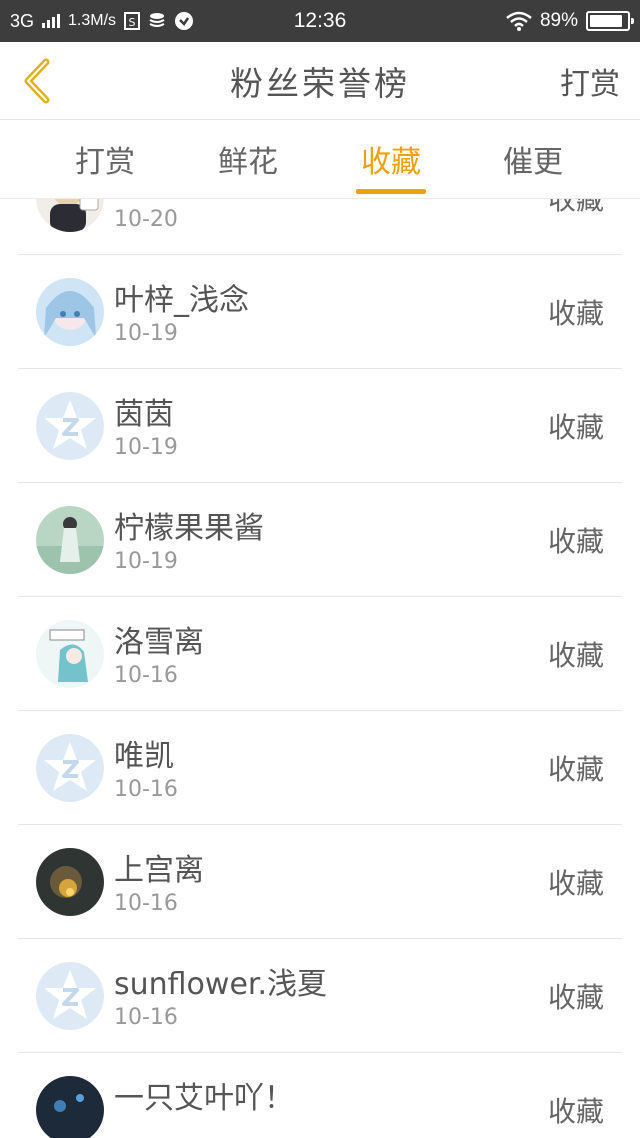  Describe the element at coordinates (189, 528) in the screenshot. I see `user-name: 柠檬果果酱` at that location.